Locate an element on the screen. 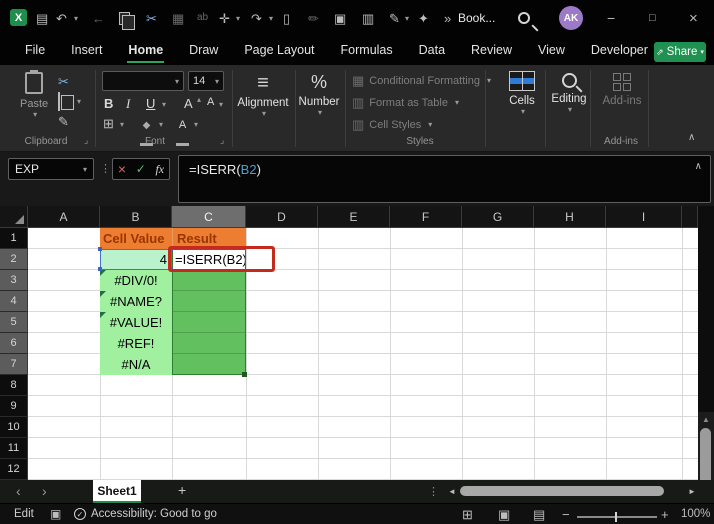  tab-view: View is located at coordinates (551, 50).